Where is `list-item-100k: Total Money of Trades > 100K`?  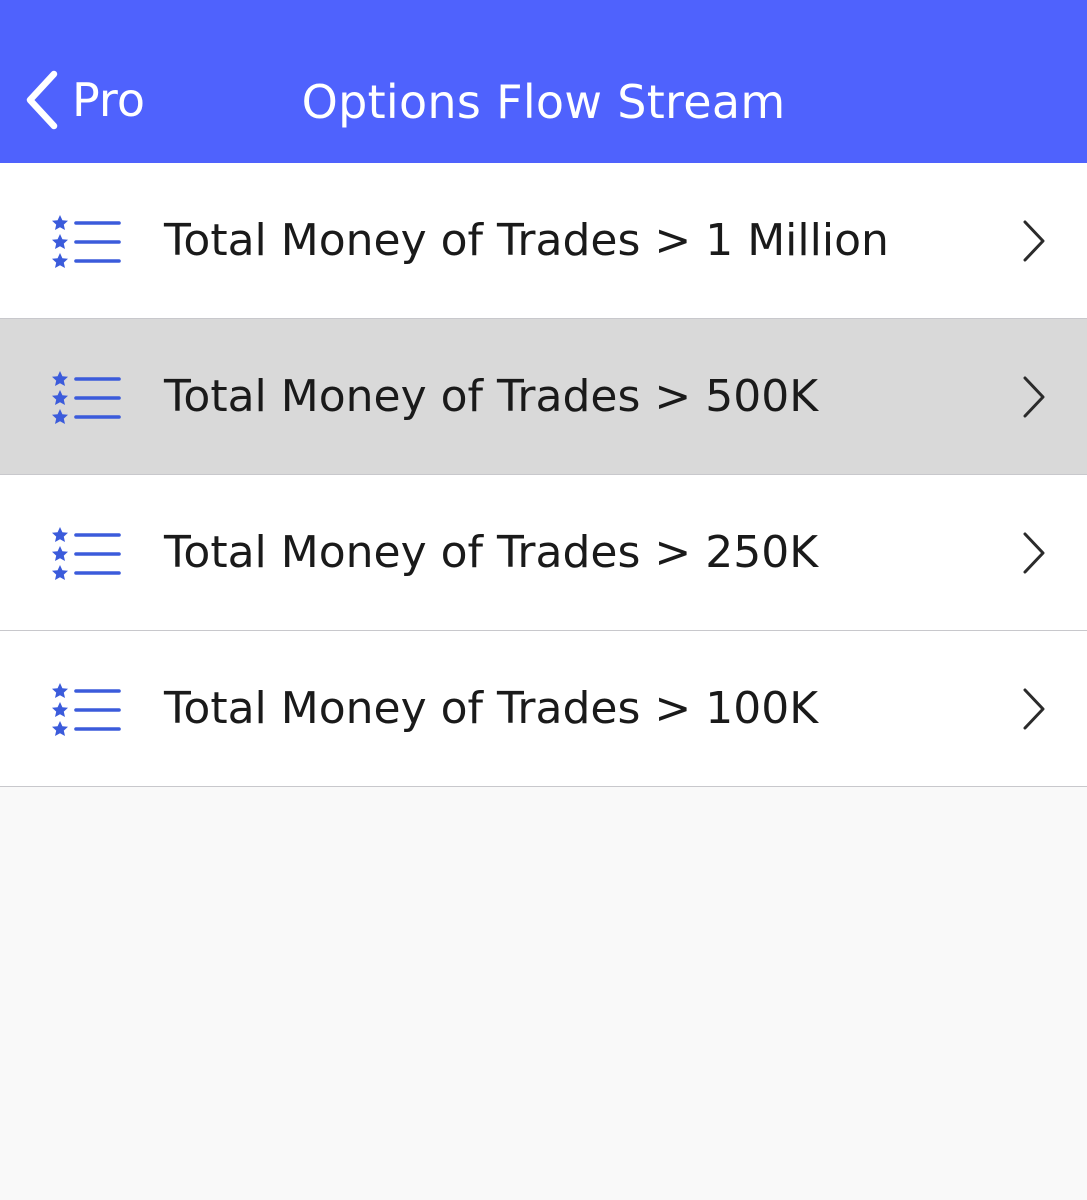
list-item-100k: Total Money of Trades > 100K is located at coordinates (543, 709).